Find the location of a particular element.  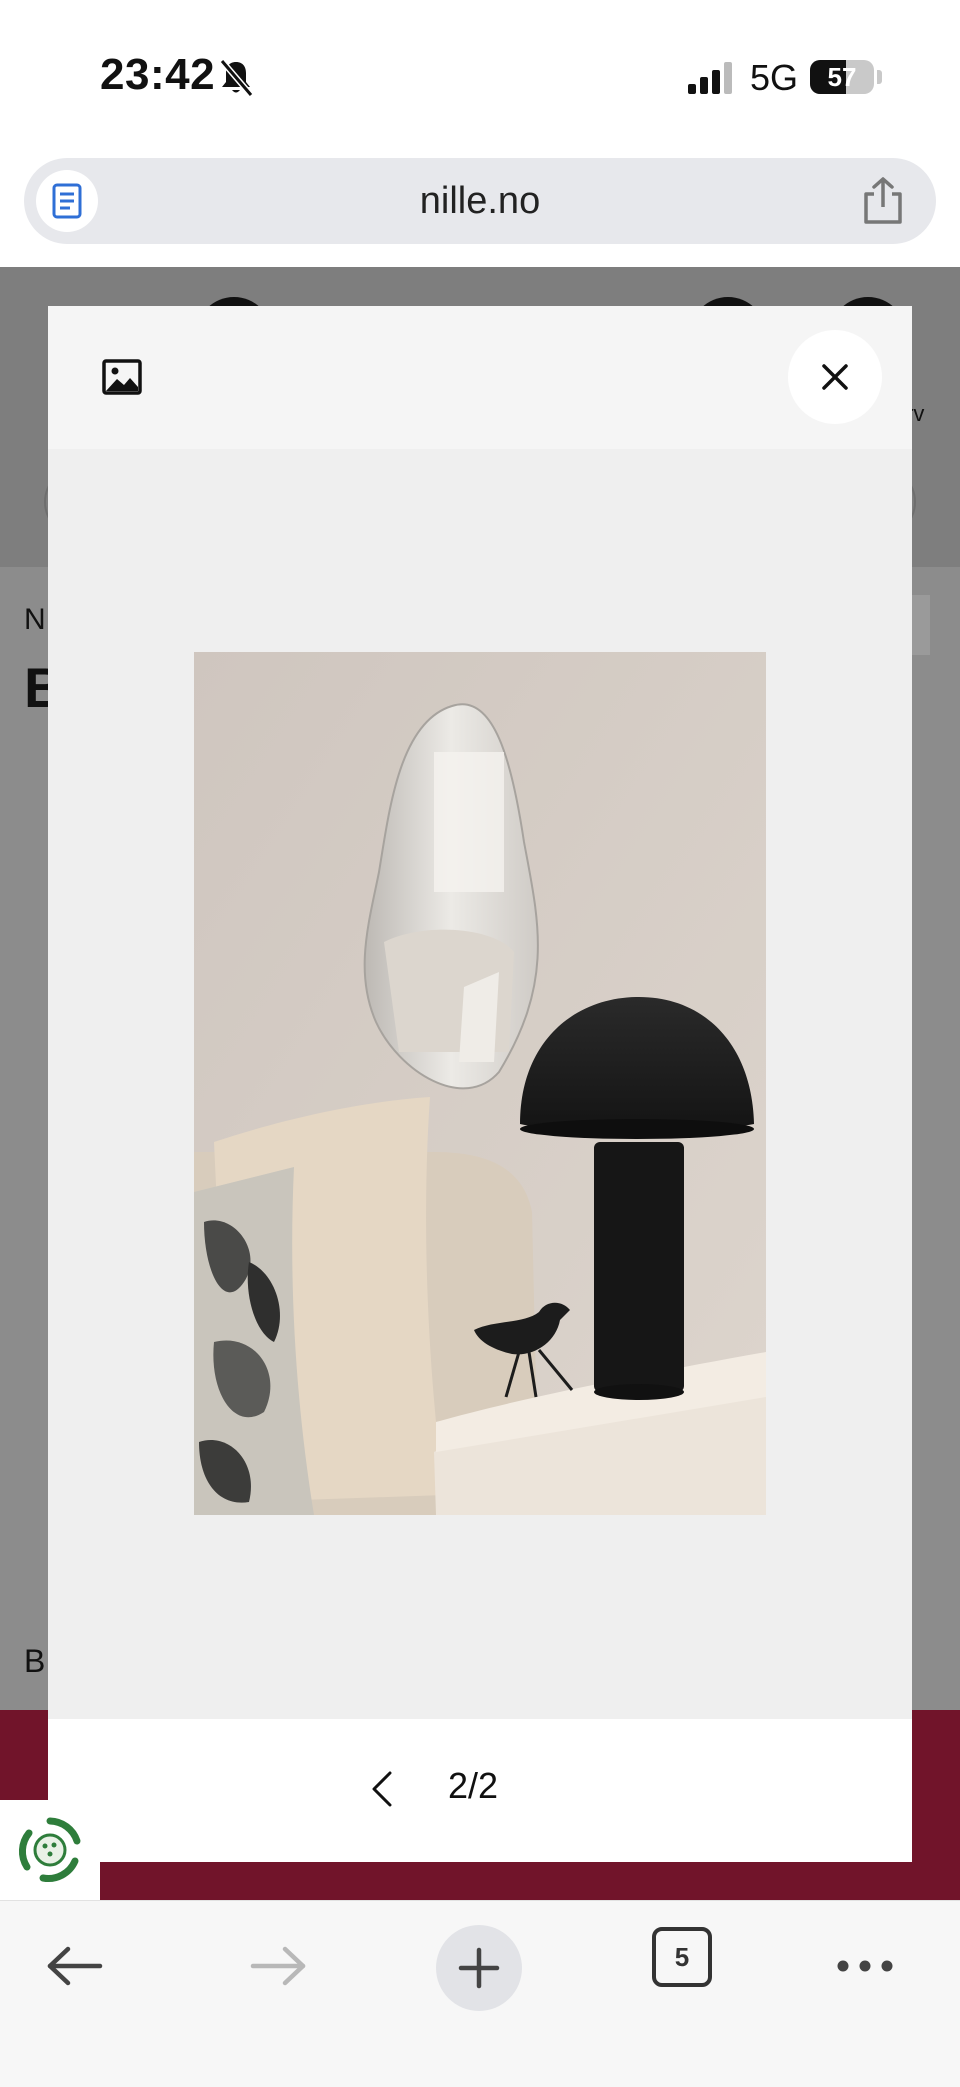

eco-badge-button is located at coordinates (50, 1850).